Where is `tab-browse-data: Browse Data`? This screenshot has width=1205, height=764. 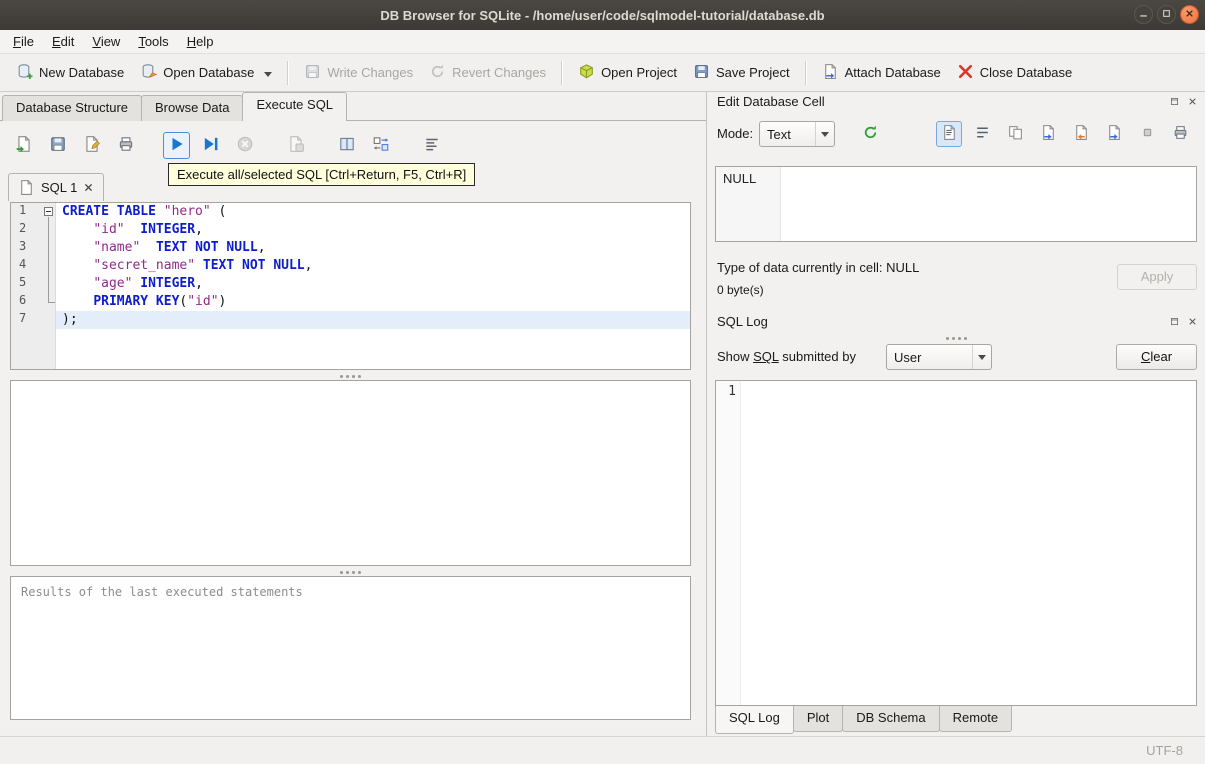 tab-browse-data: Browse Data is located at coordinates (192, 108).